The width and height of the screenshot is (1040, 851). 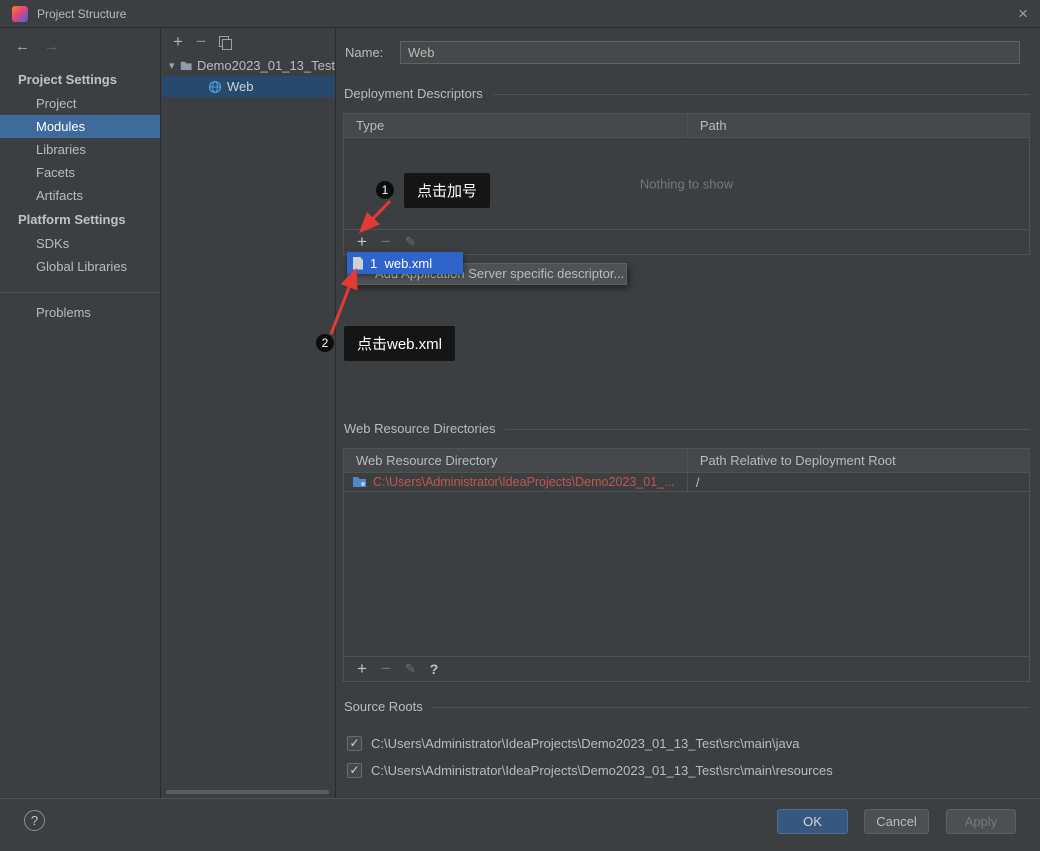 I want to click on sidebar-item-problems: Problems, so click(x=80, y=312).